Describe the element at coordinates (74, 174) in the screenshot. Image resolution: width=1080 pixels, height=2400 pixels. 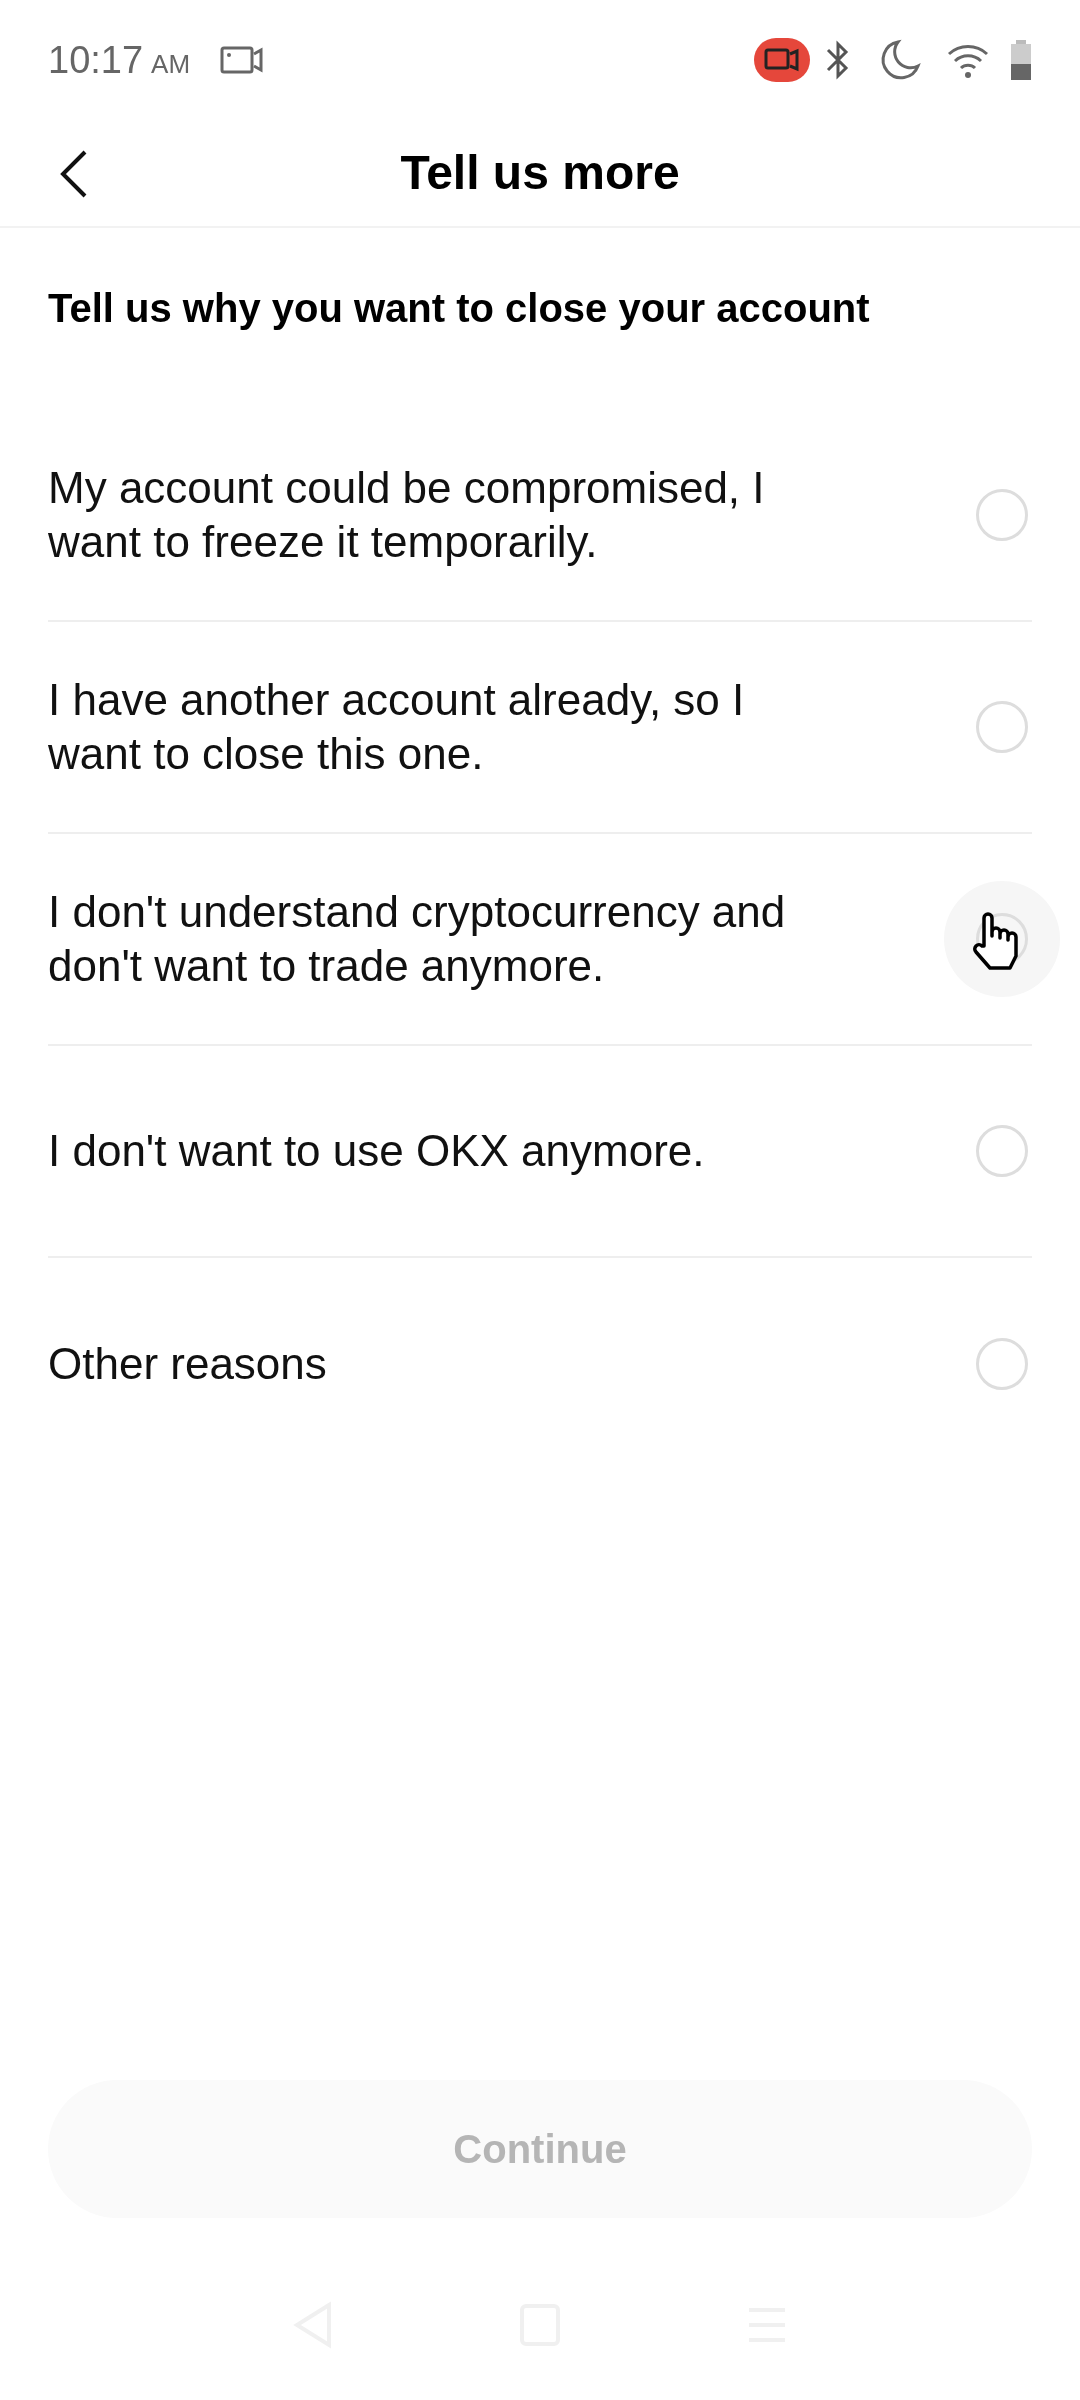
I see `back-icon` at that location.